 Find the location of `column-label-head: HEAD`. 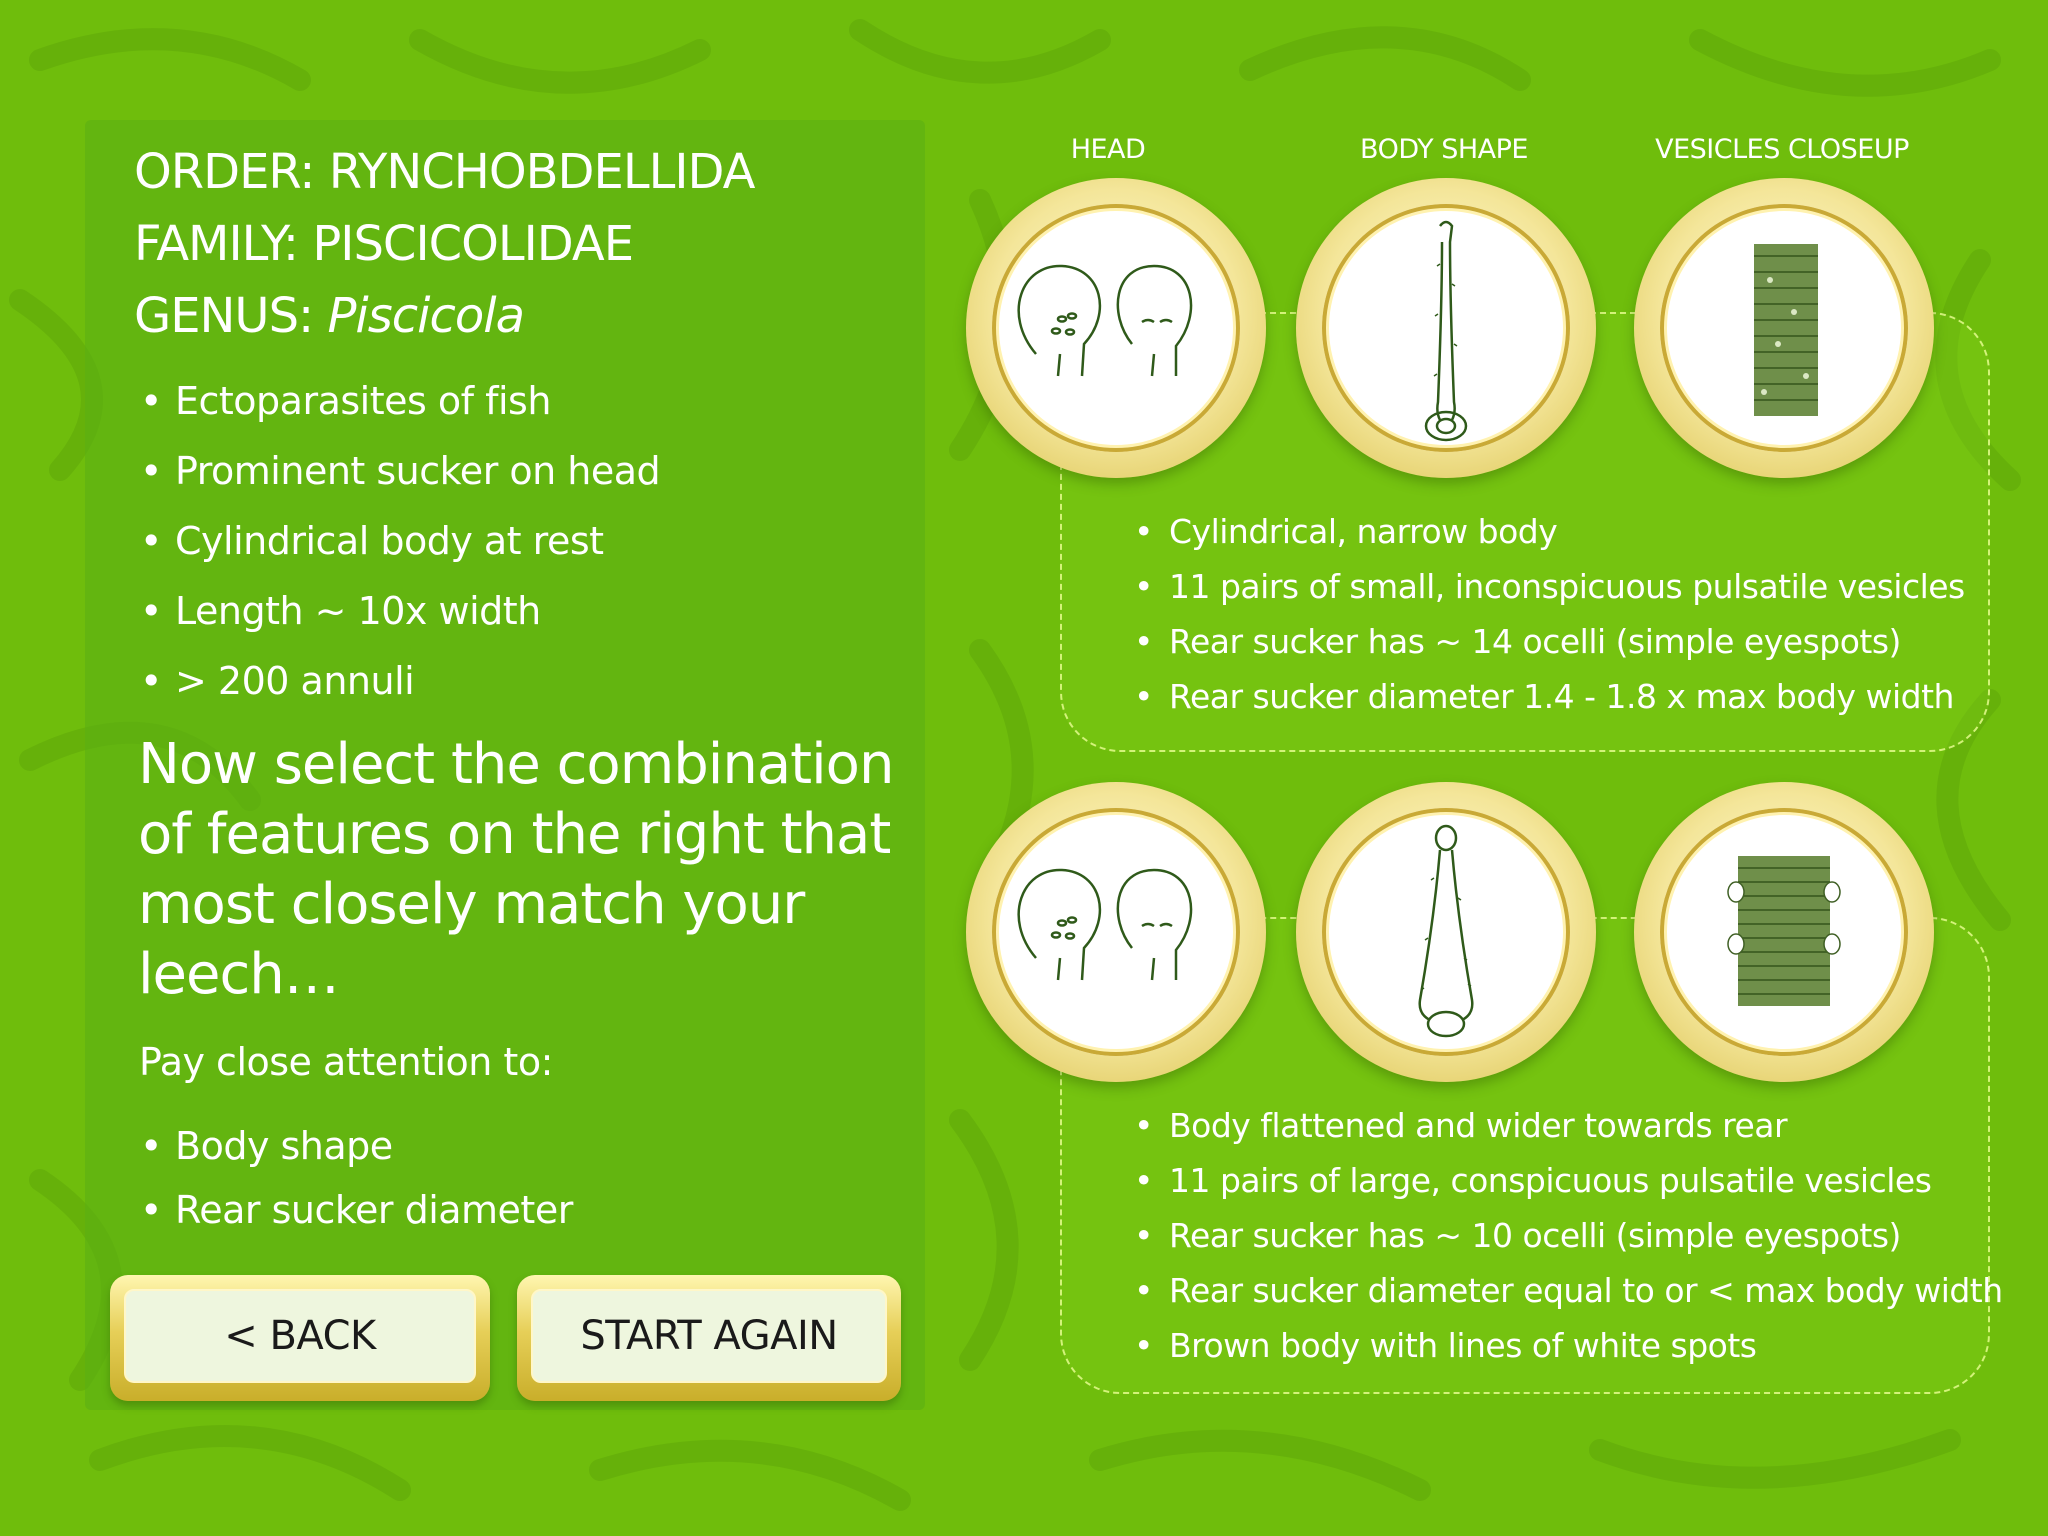

column-label-head: HEAD is located at coordinates (1108, 149).